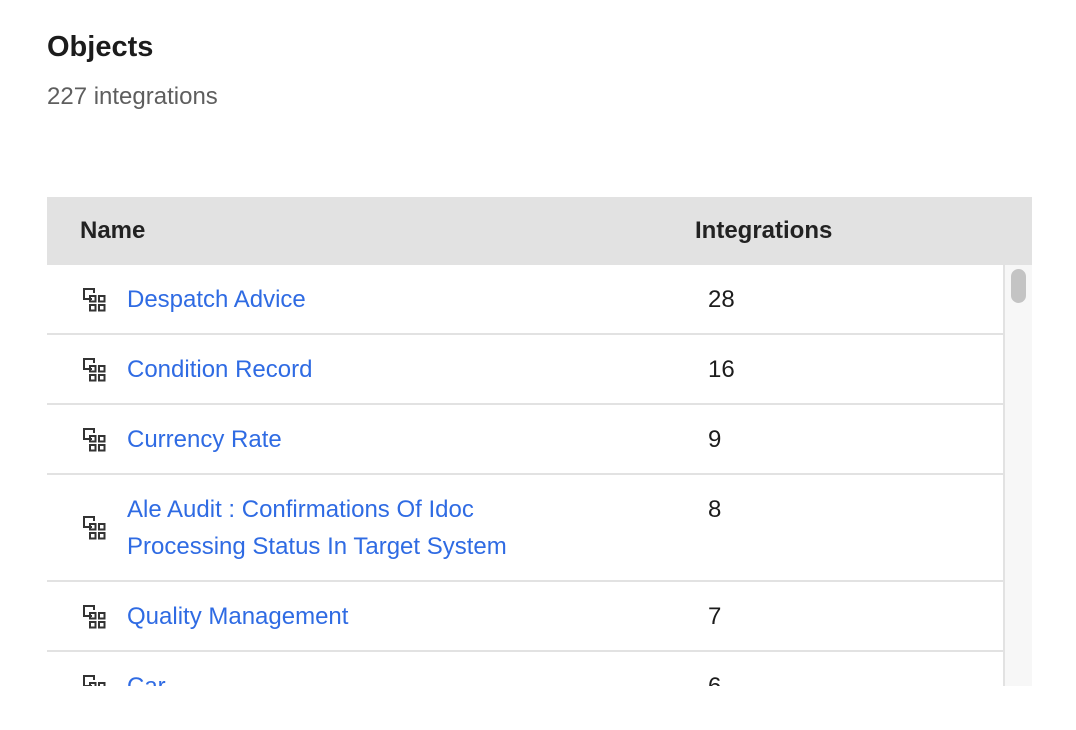  Describe the element at coordinates (357, 439) in the screenshot. I see `object-link: Currency Rate` at that location.